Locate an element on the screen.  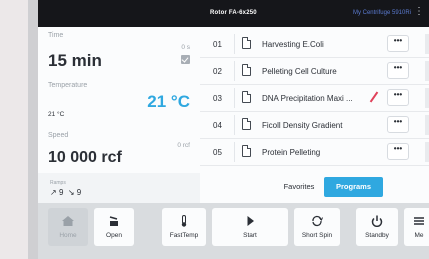
home-label: Home is located at coordinates (68, 235).